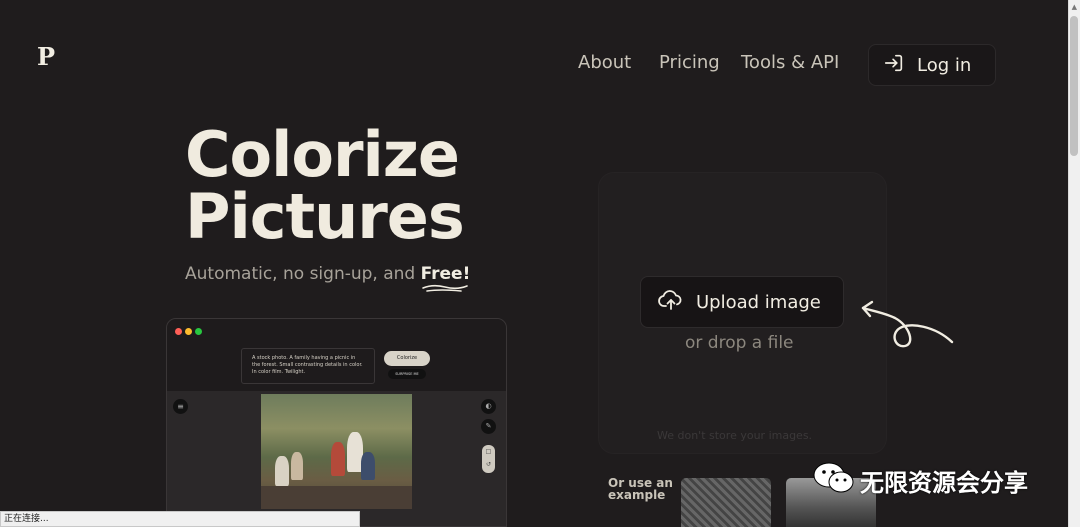 Image resolution: width=1080 pixels, height=527 pixels. I want to click on upload-image-button: Upload image, so click(742, 302).